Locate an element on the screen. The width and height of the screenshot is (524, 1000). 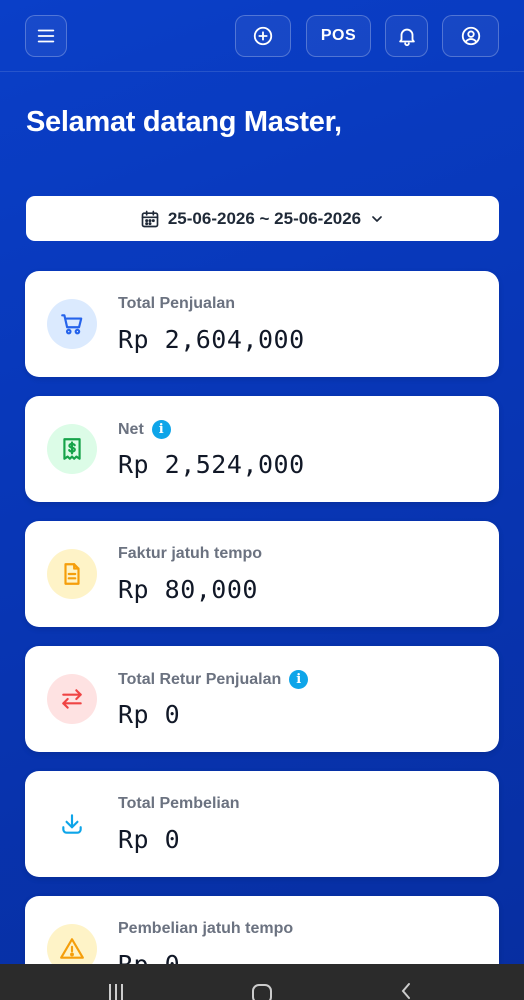
stat-title: Total Pembelian is located at coordinates (179, 803).